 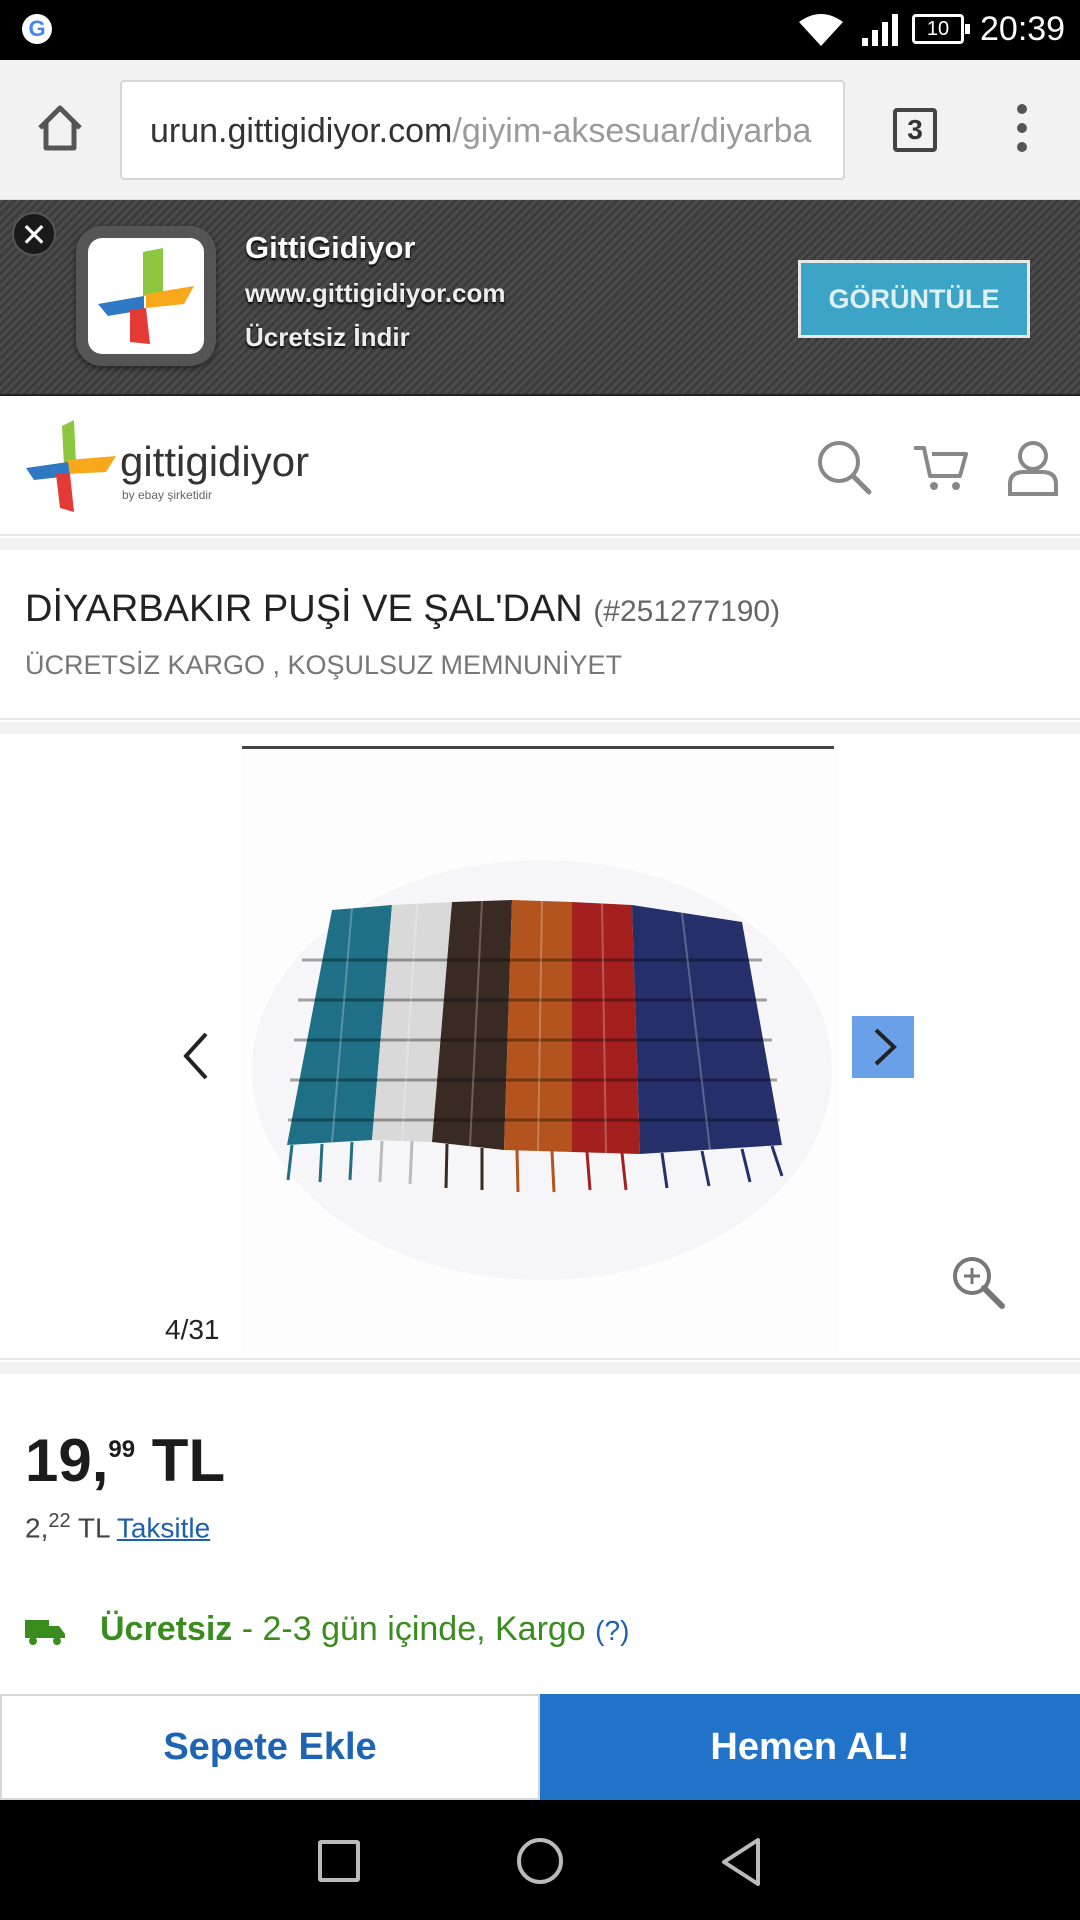 What do you see at coordinates (60, 128) in the screenshot?
I see `home-icon` at bounding box center [60, 128].